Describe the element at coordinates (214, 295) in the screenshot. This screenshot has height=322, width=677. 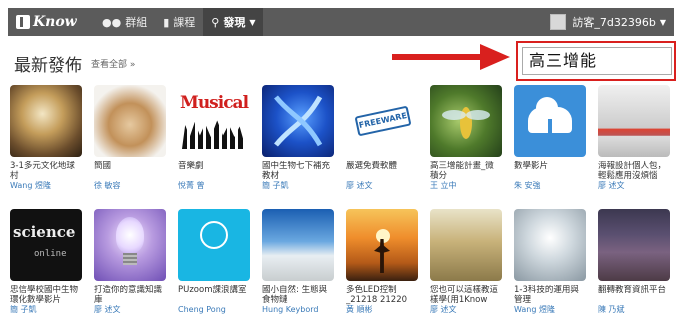
I see `course-title: PUzoom課浪講室` at that location.